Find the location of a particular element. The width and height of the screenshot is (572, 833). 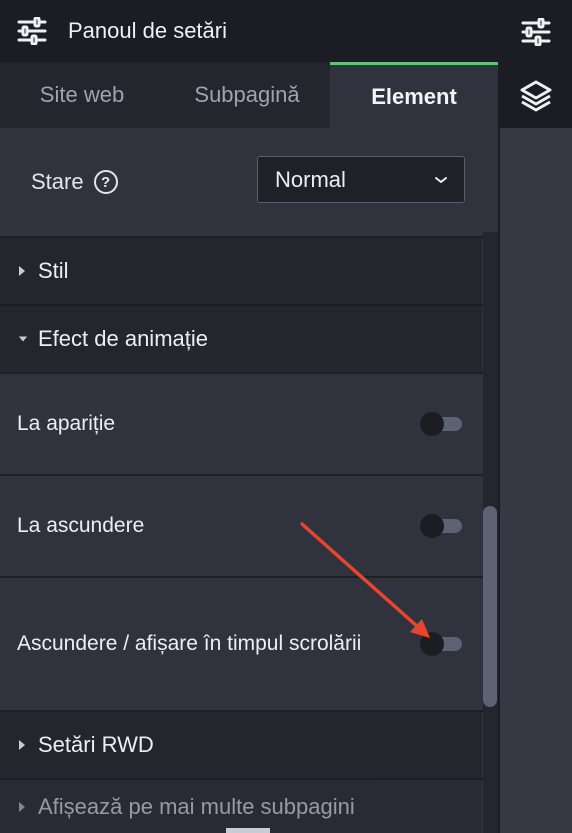

tab-subpage: Subpagină is located at coordinates (247, 95).